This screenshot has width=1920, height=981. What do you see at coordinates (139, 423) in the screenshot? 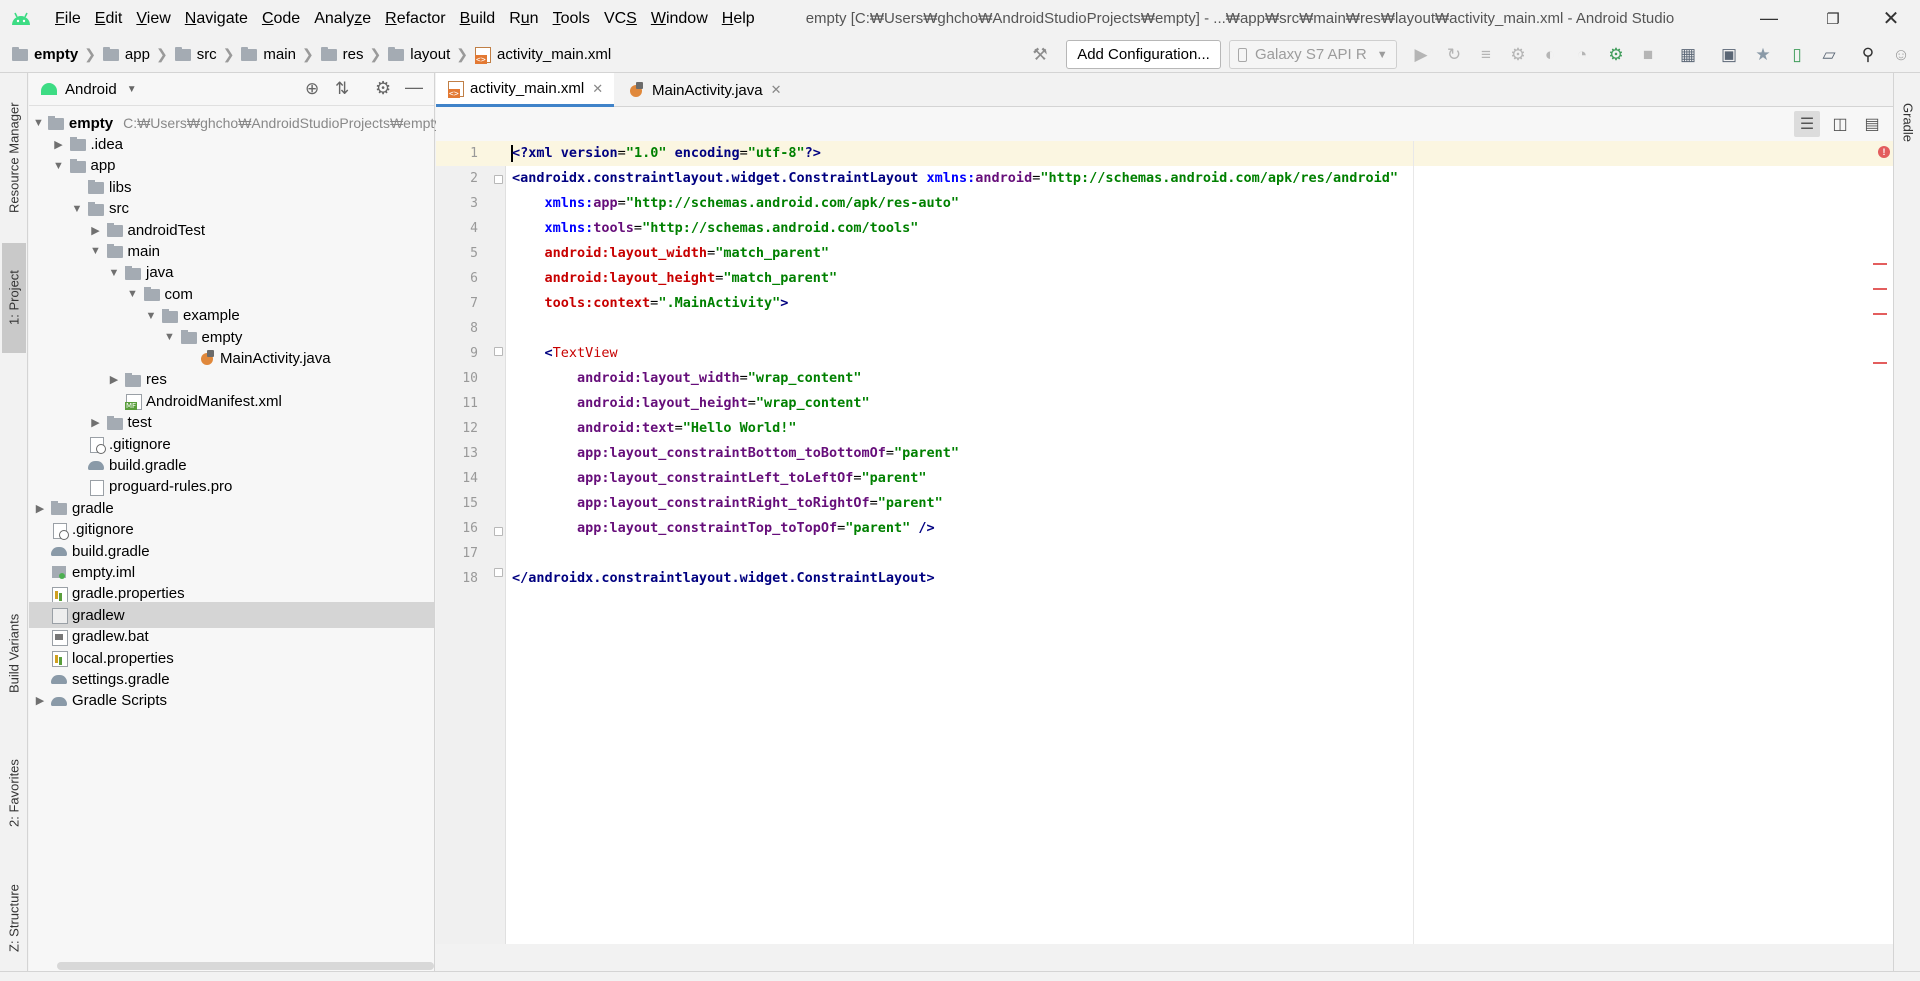
I see `tree-item-label: test` at bounding box center [139, 423].